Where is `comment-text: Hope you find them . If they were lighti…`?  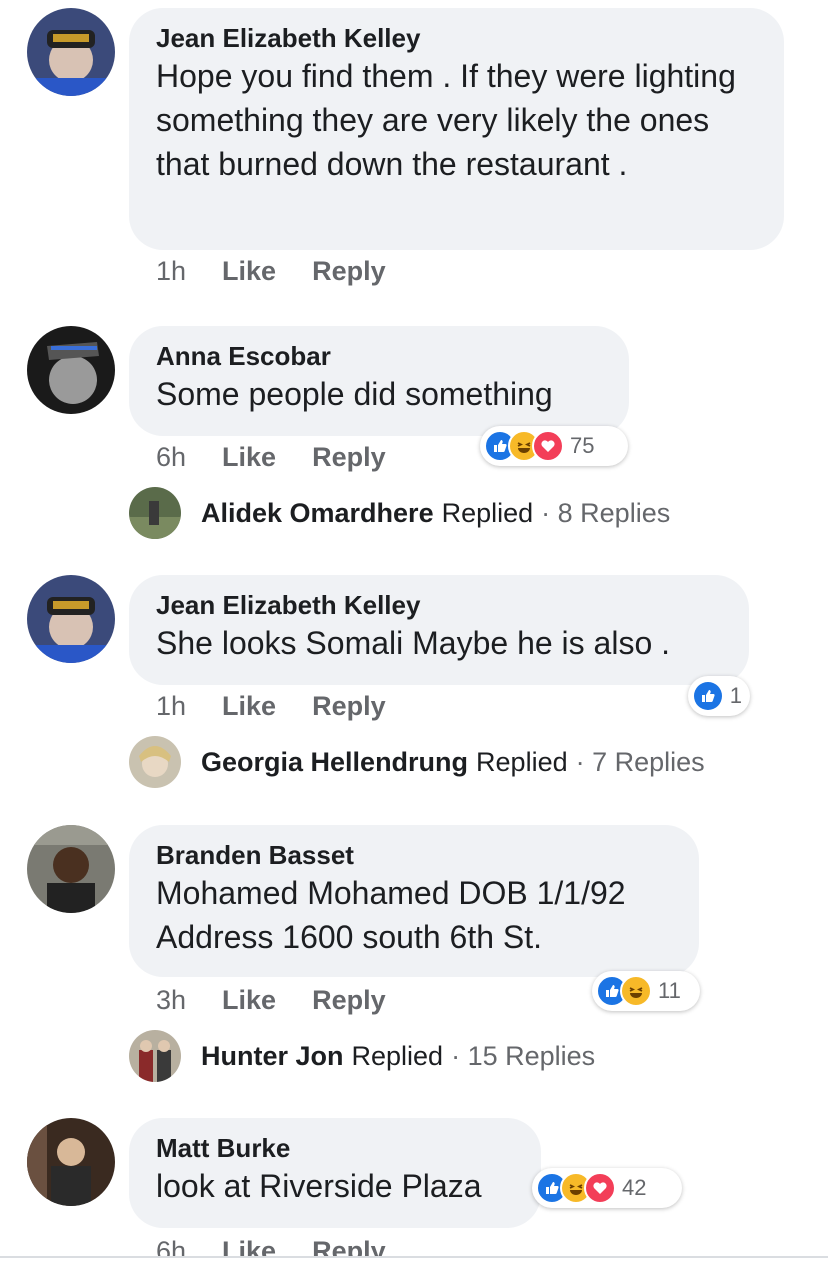
comment-text: Hope you find them . If they were lighti… is located at coordinates (446, 120).